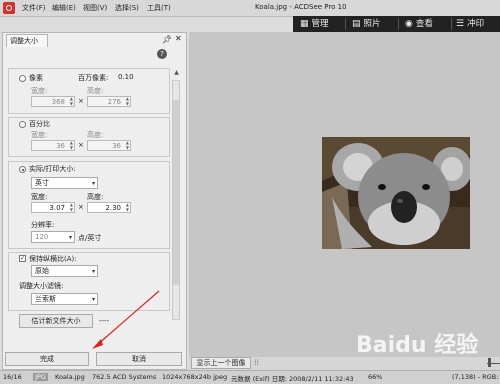 The width and height of the screenshot is (500, 384). Describe the element at coordinates (375, 377) in the screenshot. I see `zoom-level: 66%` at that location.